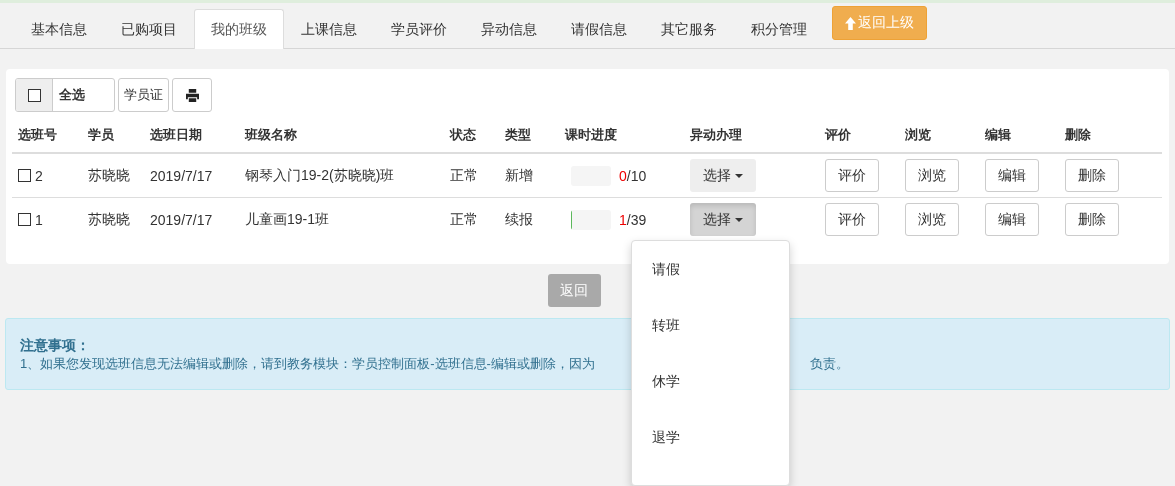 The width and height of the screenshot is (1175, 486). I want to click on select-all-control: 全选, so click(65, 95).